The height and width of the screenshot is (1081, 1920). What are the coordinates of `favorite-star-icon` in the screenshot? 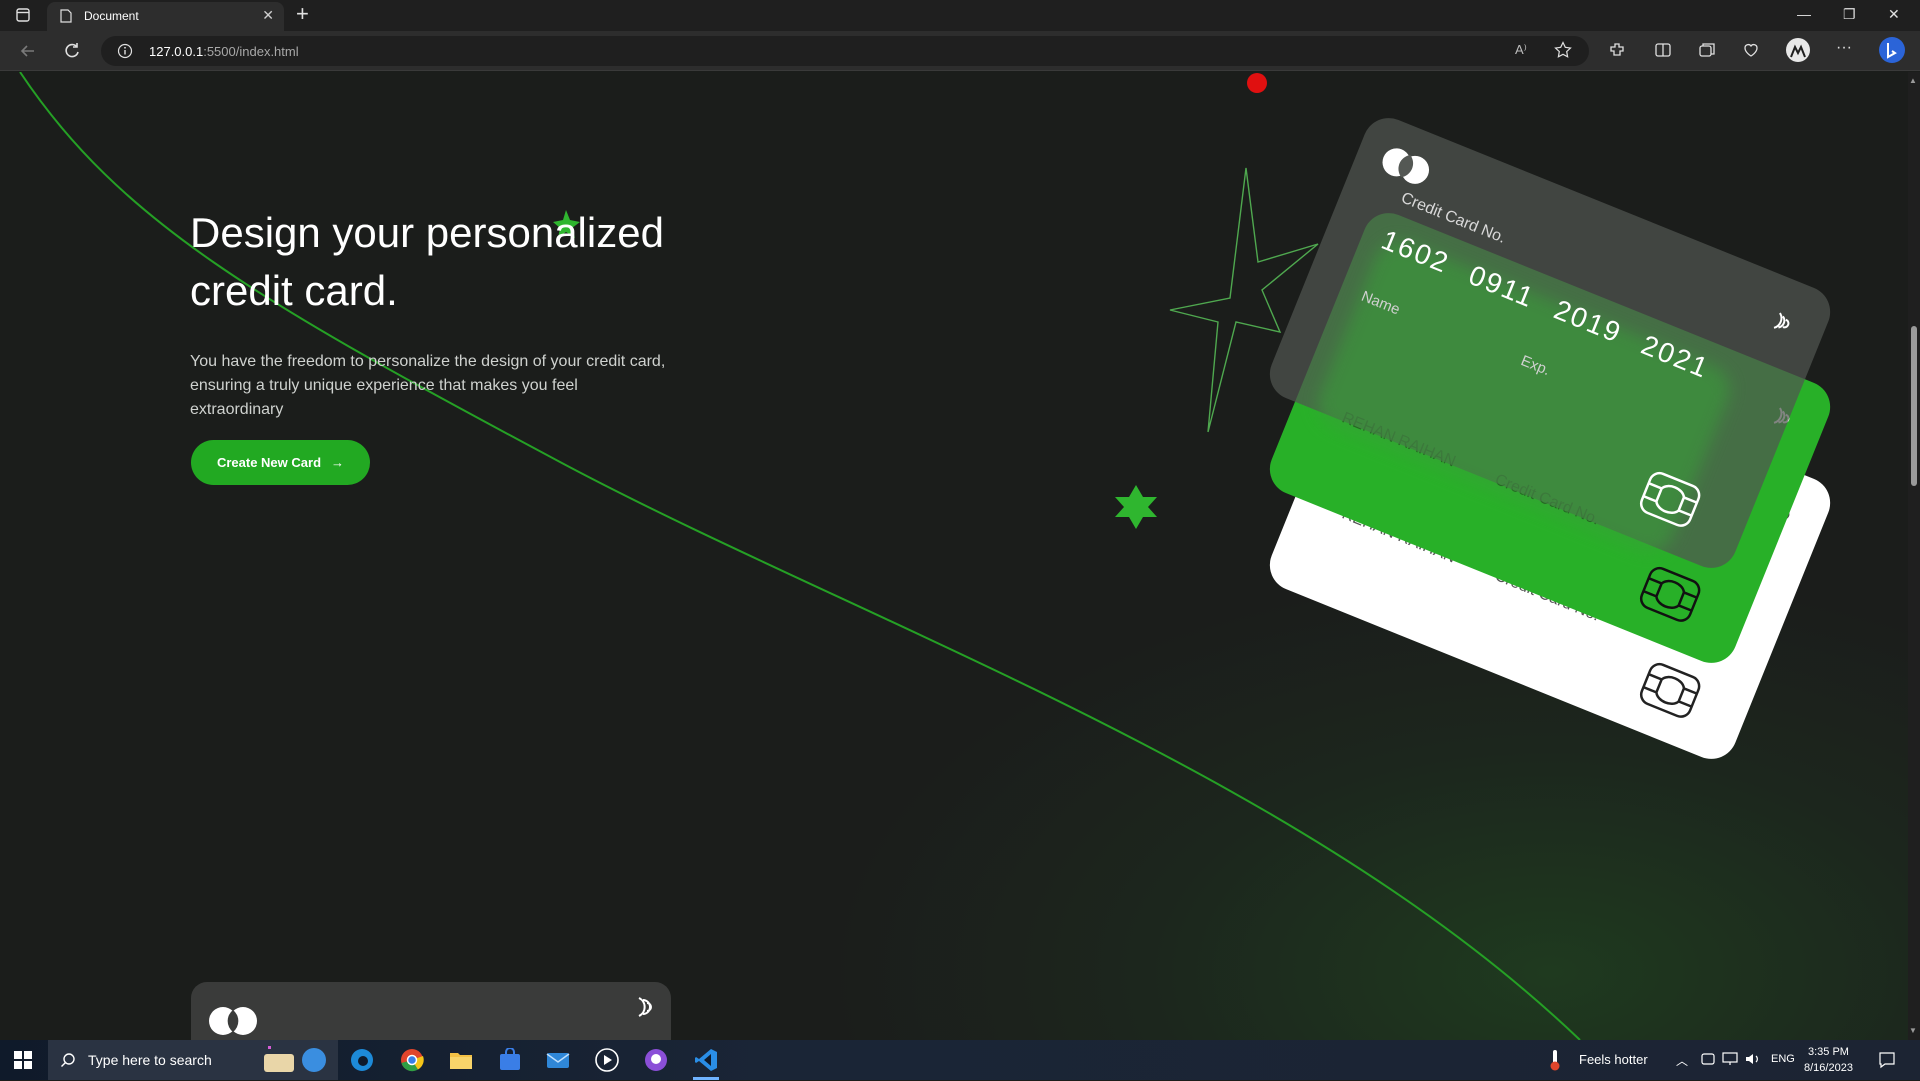 It's located at (1563, 52).